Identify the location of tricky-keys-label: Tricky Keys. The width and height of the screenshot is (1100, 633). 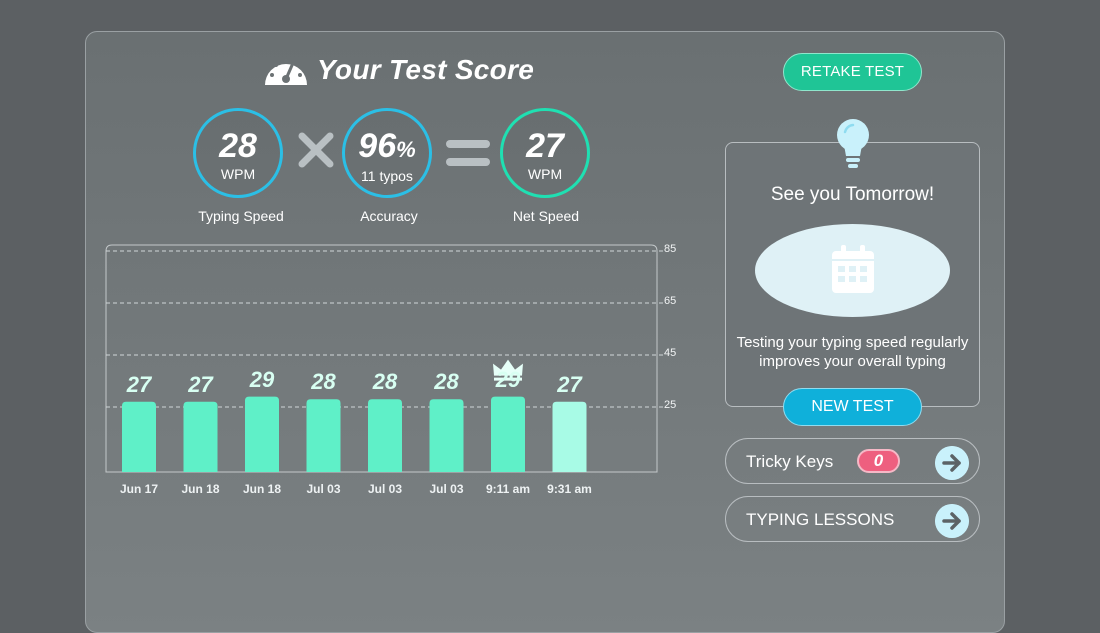
(790, 461).